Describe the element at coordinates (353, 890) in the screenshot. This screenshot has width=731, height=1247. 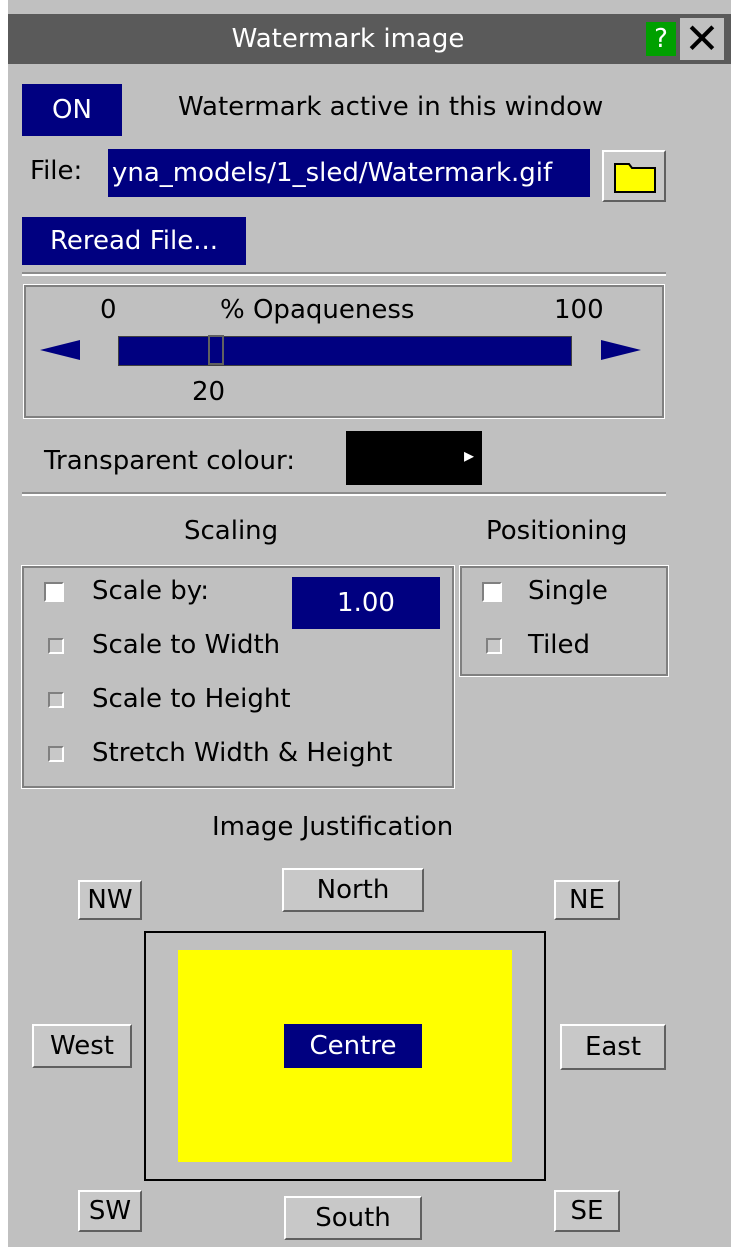
I see `justify-north-button: North` at that location.